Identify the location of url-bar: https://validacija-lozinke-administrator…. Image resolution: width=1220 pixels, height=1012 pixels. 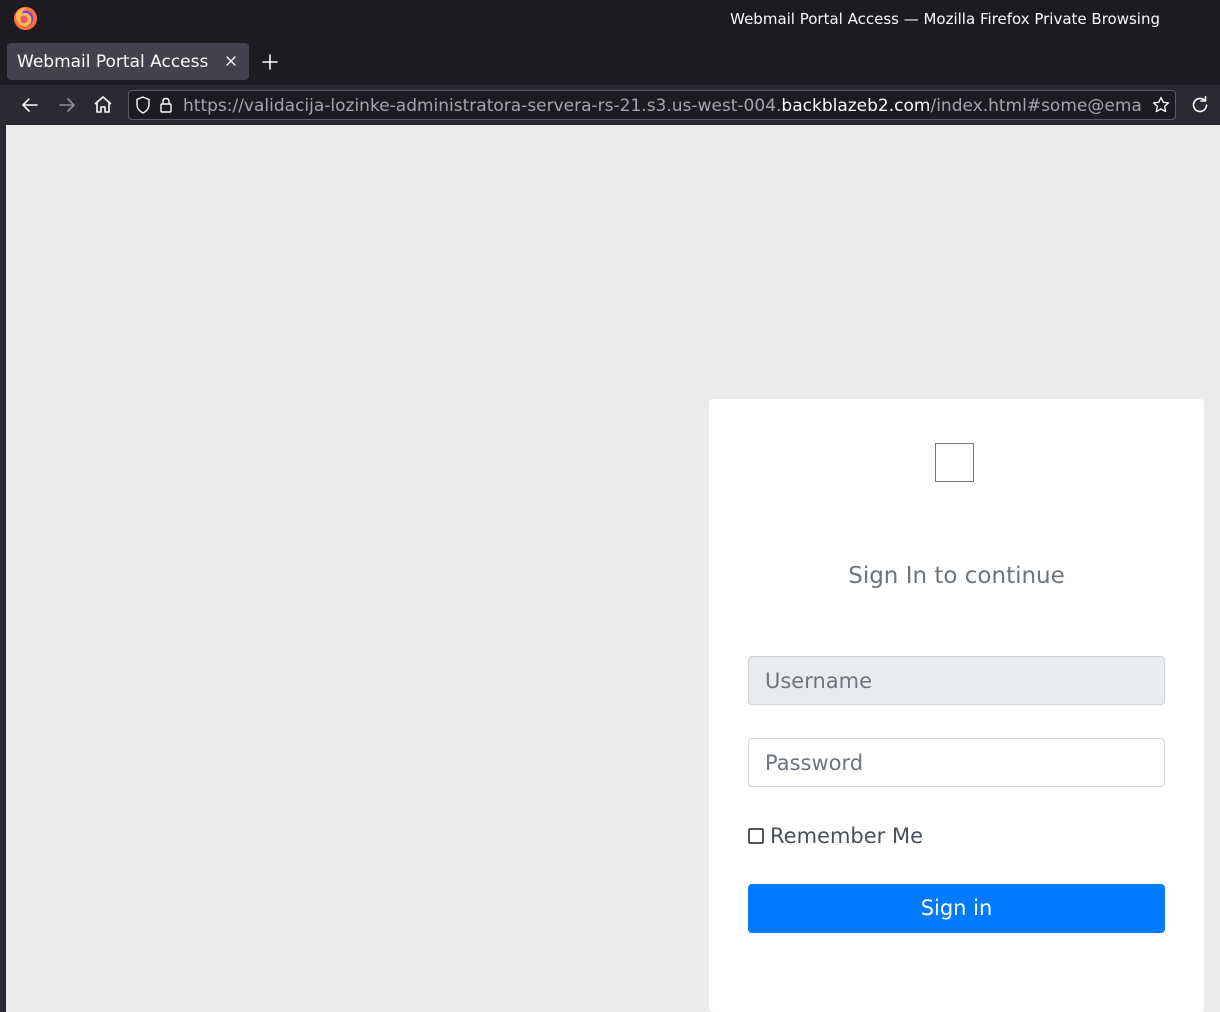
(652, 105).